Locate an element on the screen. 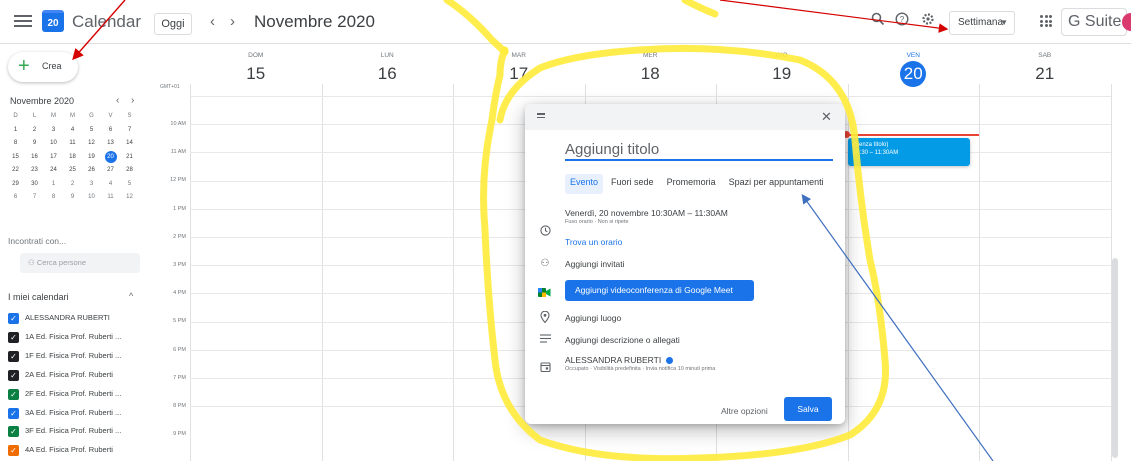 This screenshot has height=461, width=1131. dialog-drag-bar: ✕ is located at coordinates (685, 117).